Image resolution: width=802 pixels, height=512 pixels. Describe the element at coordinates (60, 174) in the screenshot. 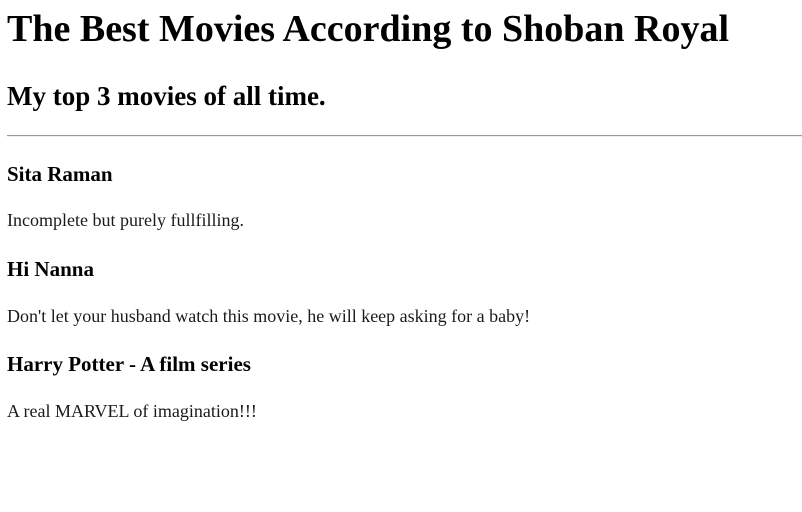

I see `movie-title: Sita Raman` at that location.